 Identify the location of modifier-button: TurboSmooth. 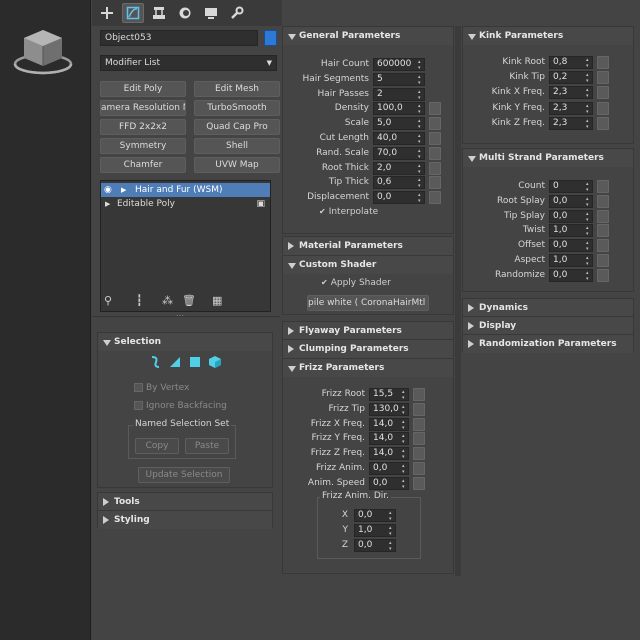
(237, 108).